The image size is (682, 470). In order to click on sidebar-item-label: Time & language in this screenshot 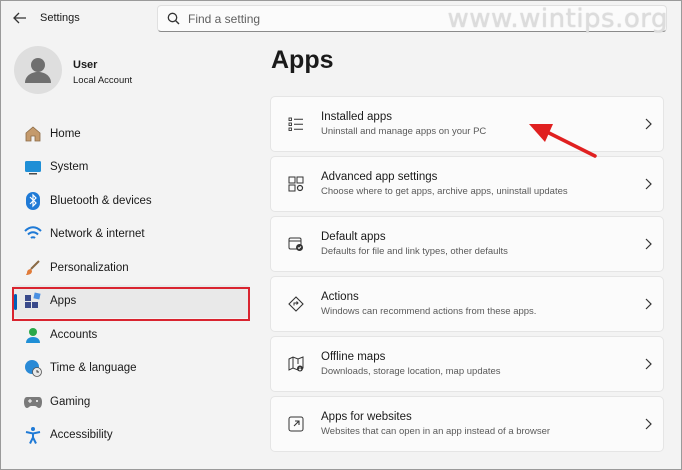, I will do `click(93, 368)`.